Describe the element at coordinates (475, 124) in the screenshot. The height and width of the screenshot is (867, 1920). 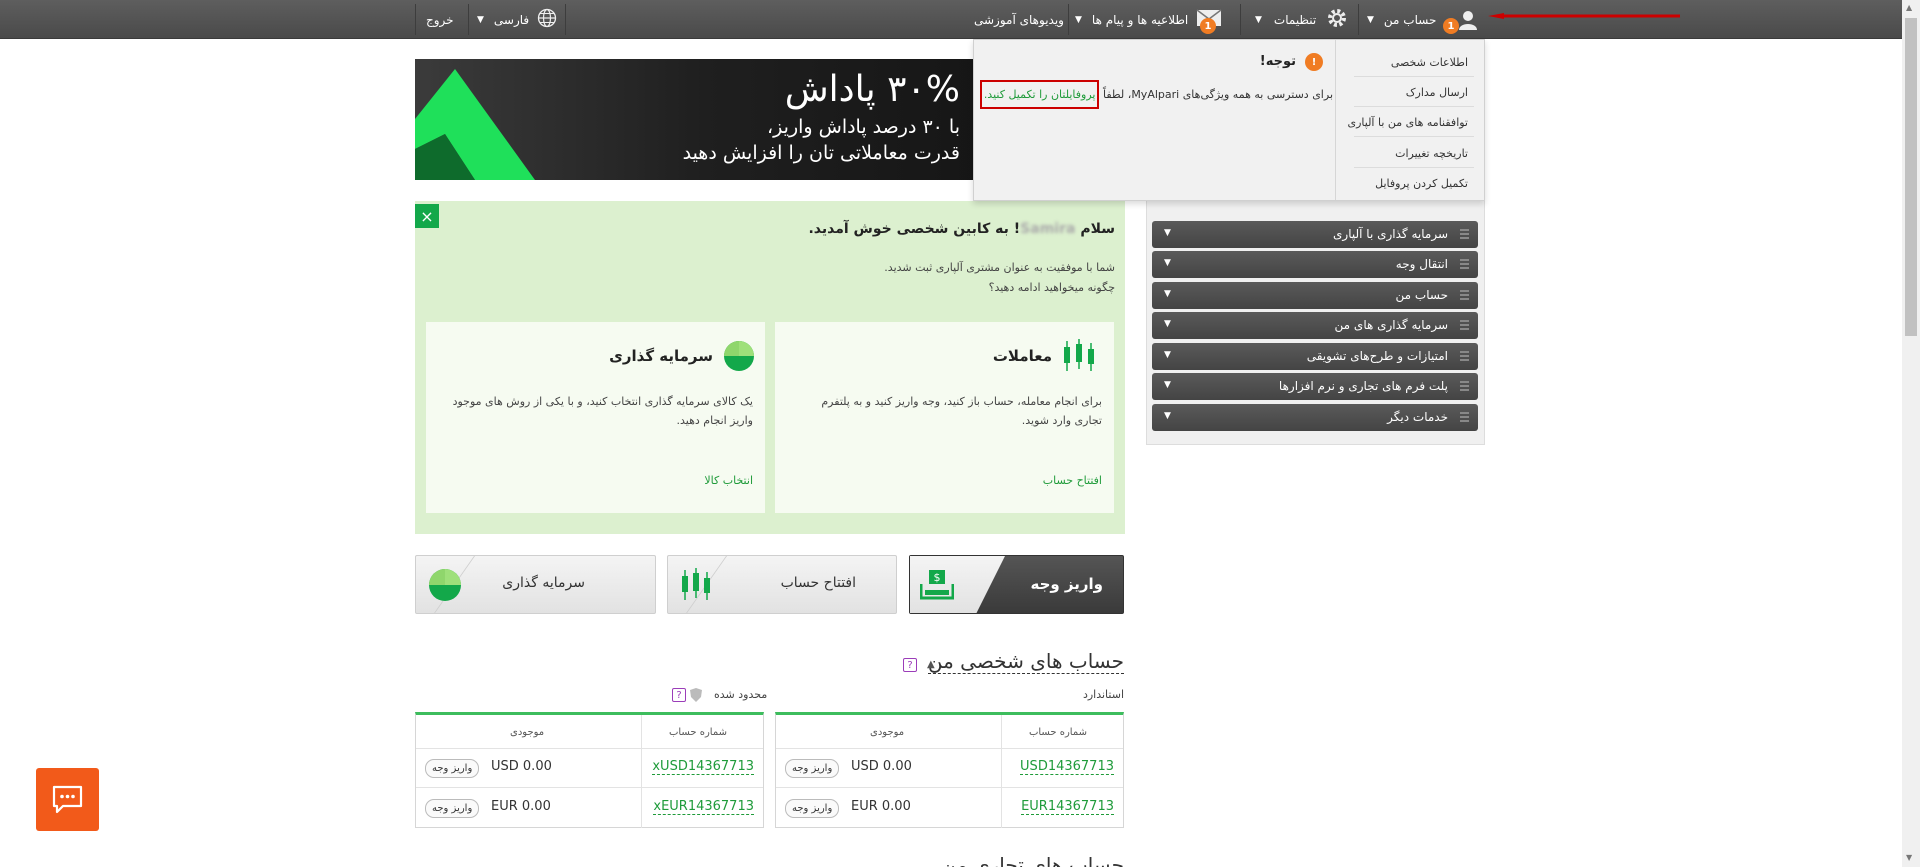
I see `banner-arrow-graphic` at that location.